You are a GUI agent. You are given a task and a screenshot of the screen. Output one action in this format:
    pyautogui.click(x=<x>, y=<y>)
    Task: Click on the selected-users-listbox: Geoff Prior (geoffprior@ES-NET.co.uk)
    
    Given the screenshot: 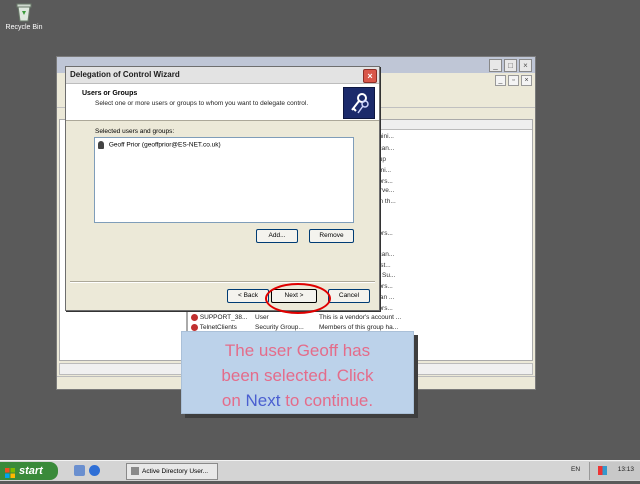 What is the action you would take?
    pyautogui.click(x=224, y=180)
    